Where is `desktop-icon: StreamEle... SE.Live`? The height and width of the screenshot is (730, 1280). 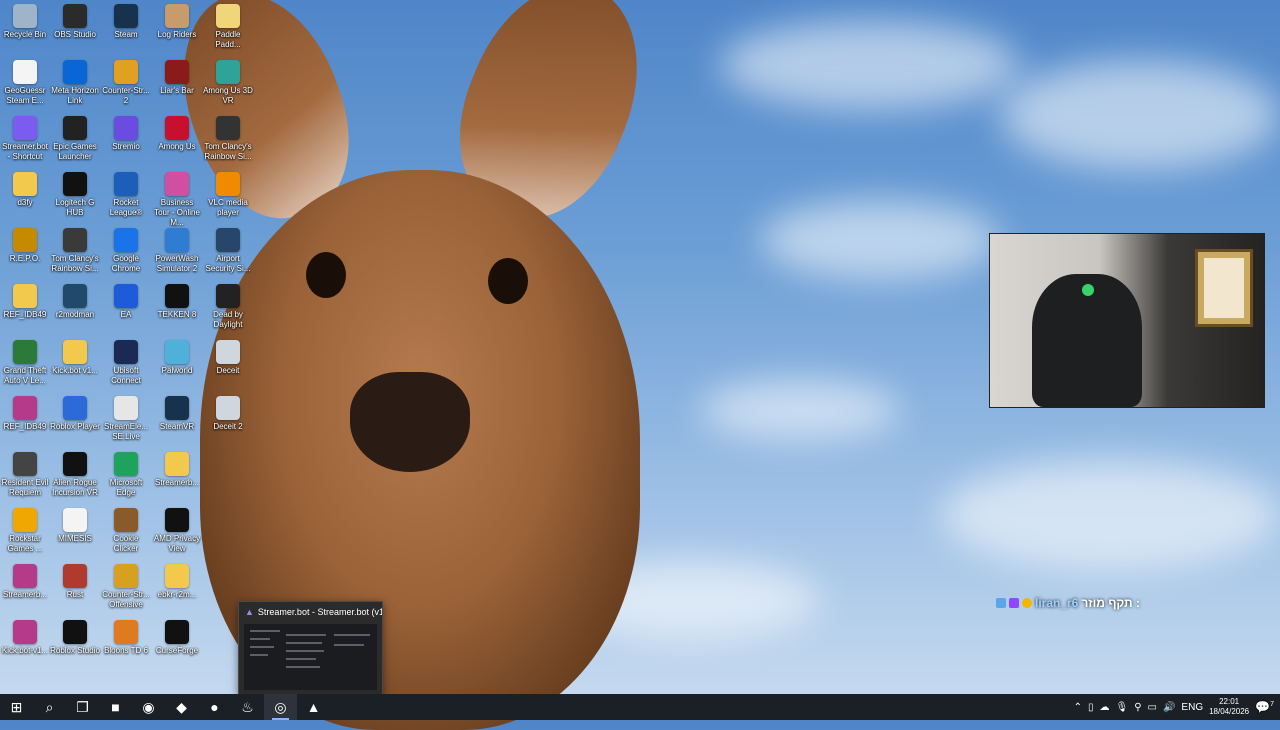 desktop-icon: StreamEle... SE.Live is located at coordinates (126, 419).